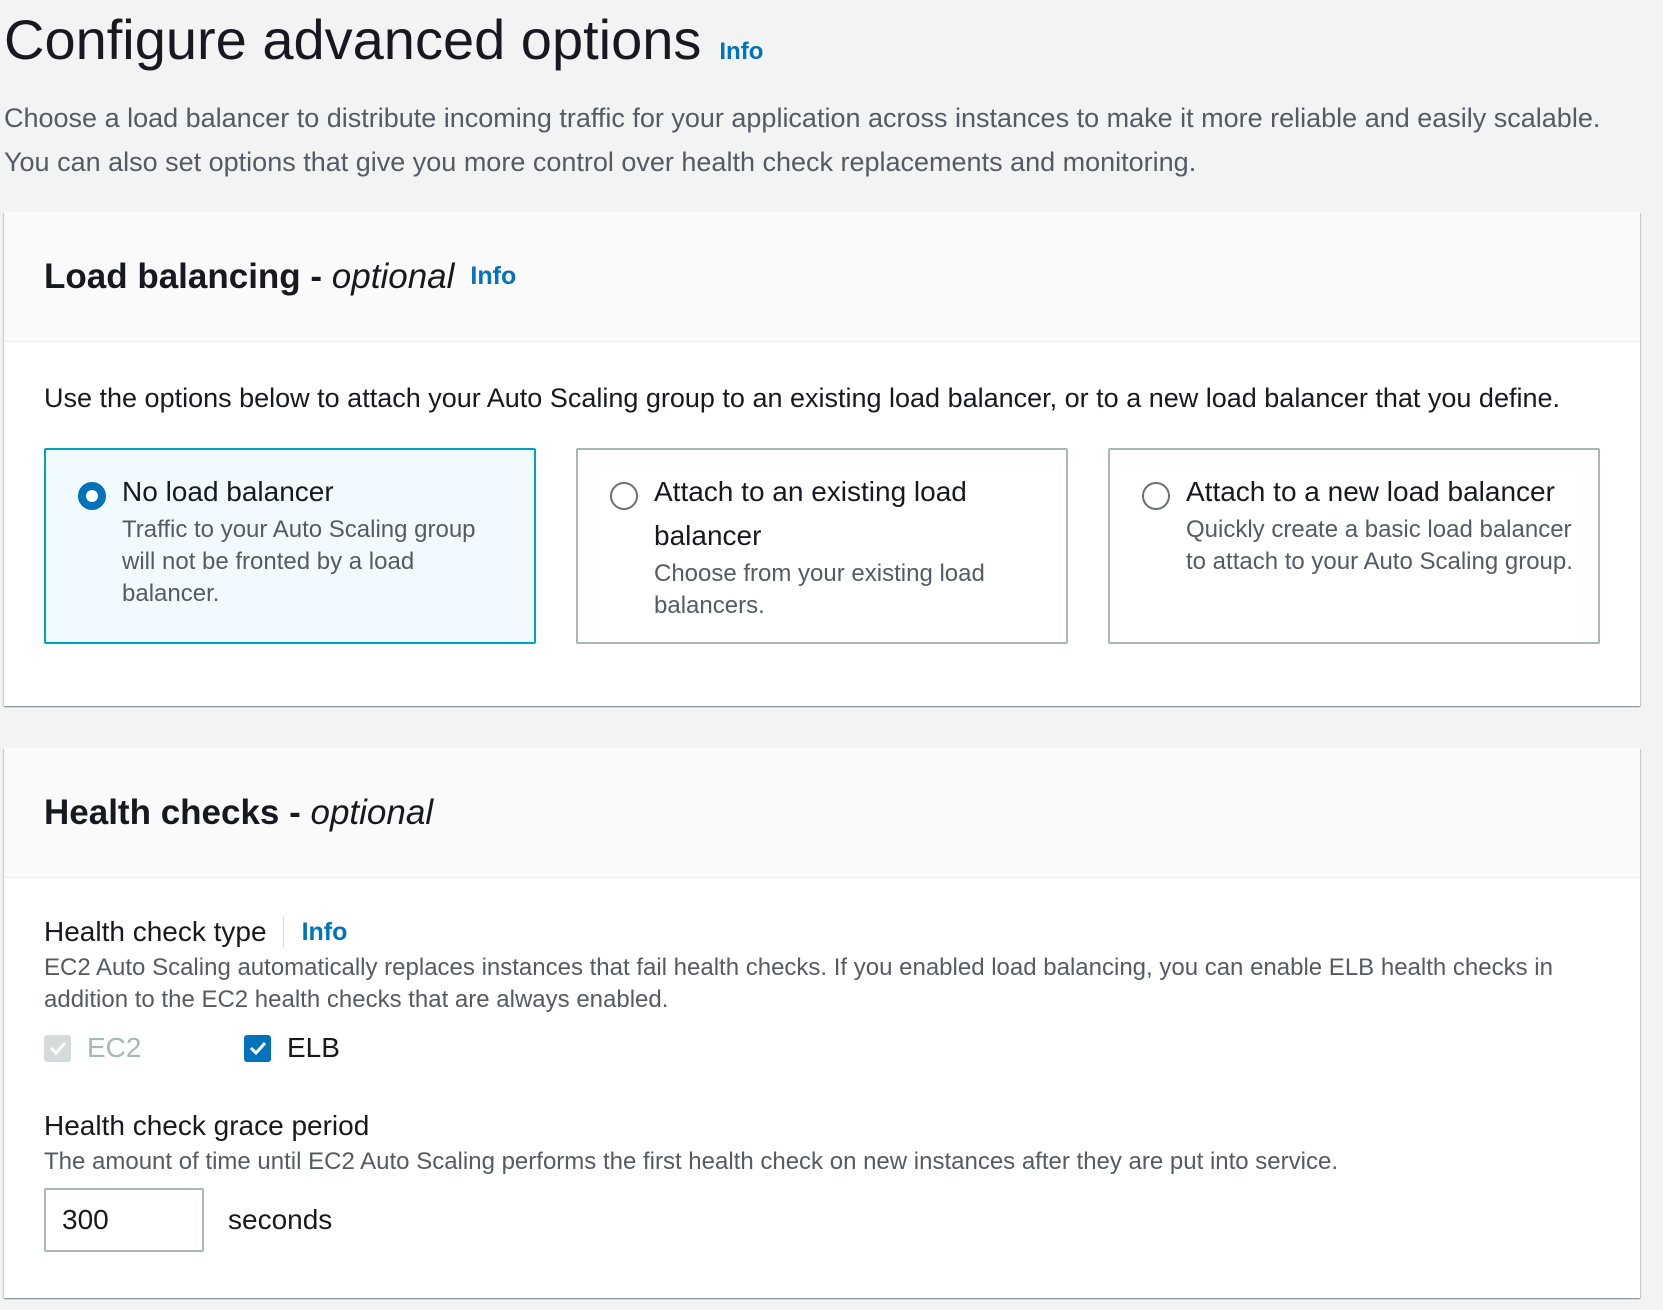  I want to click on ec2-checkbox-box, so click(57, 1048).